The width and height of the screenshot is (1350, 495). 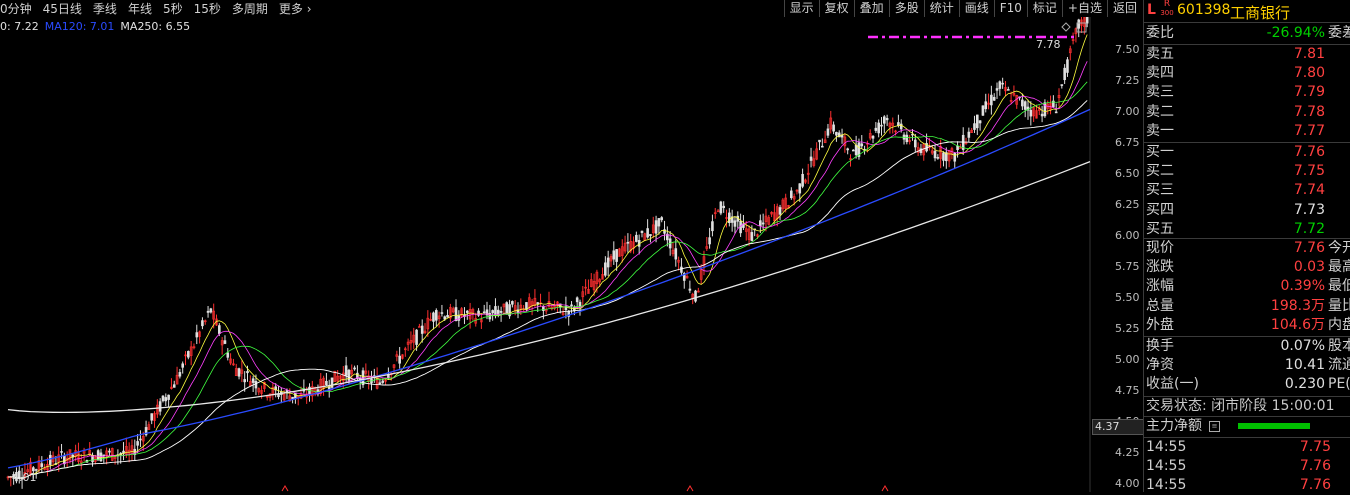 I want to click on period-item: 季线, so click(x=105, y=8).